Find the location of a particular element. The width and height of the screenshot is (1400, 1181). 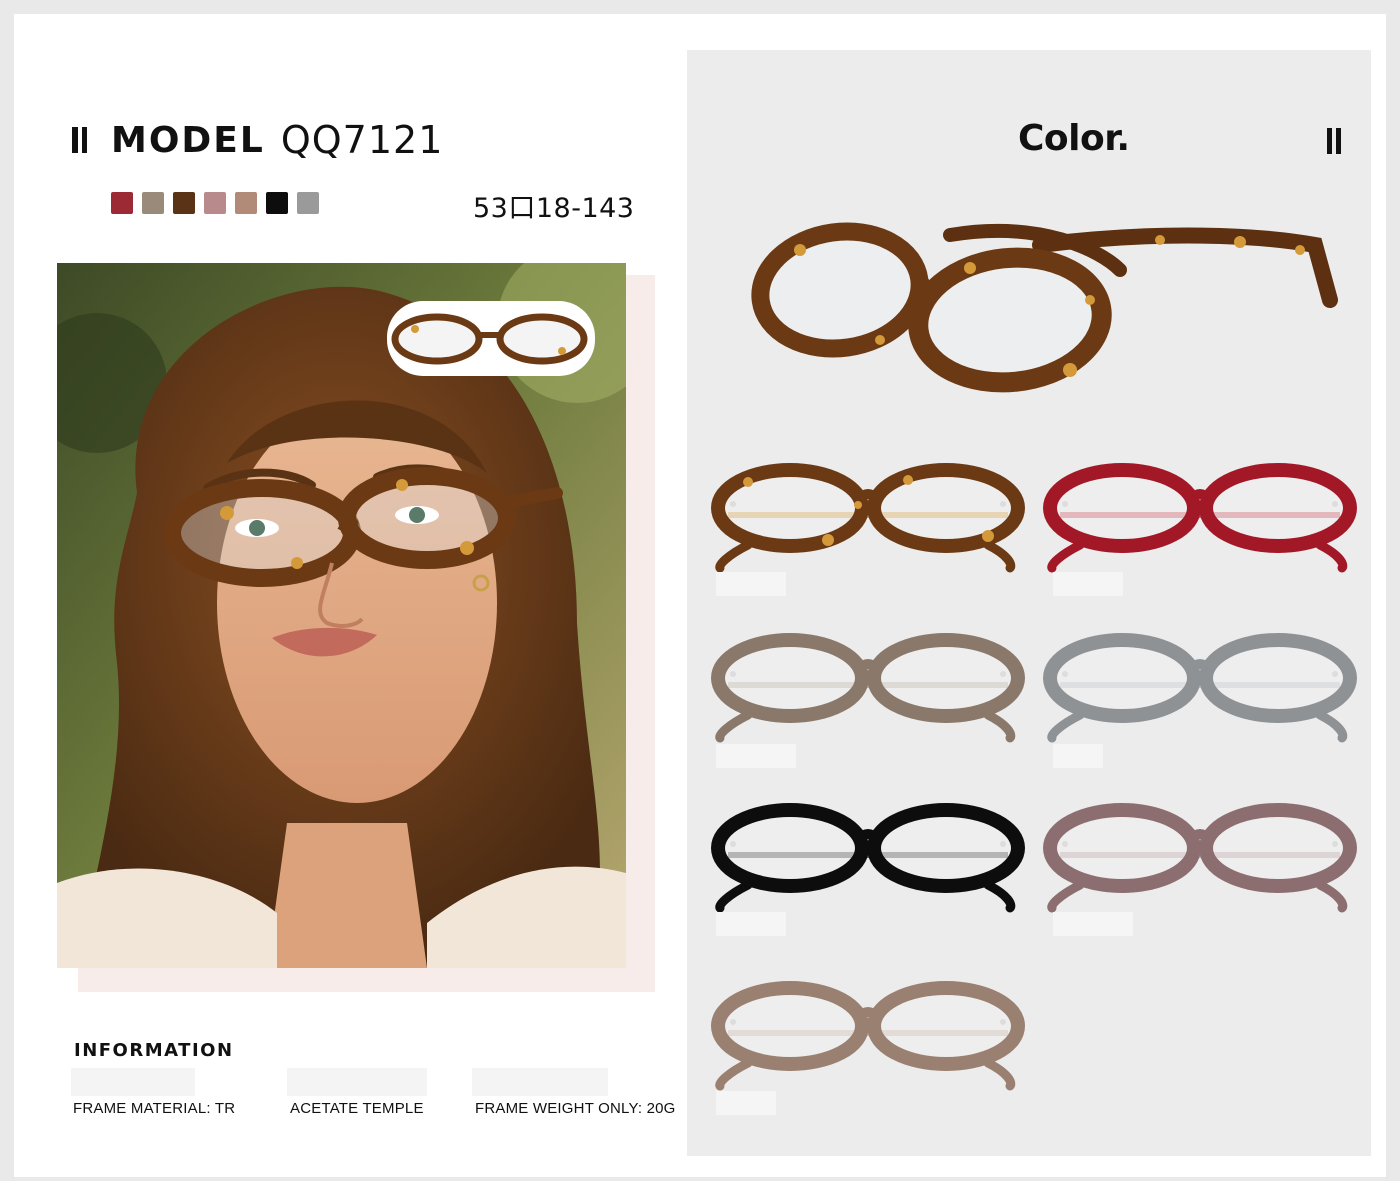

hero-glasses-image is located at coordinates (1044, 307).